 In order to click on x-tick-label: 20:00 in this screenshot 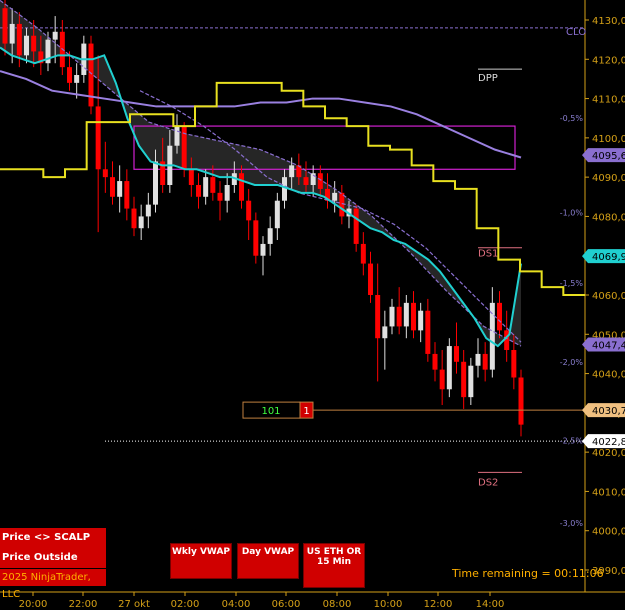, I will do `click(33, 604)`.